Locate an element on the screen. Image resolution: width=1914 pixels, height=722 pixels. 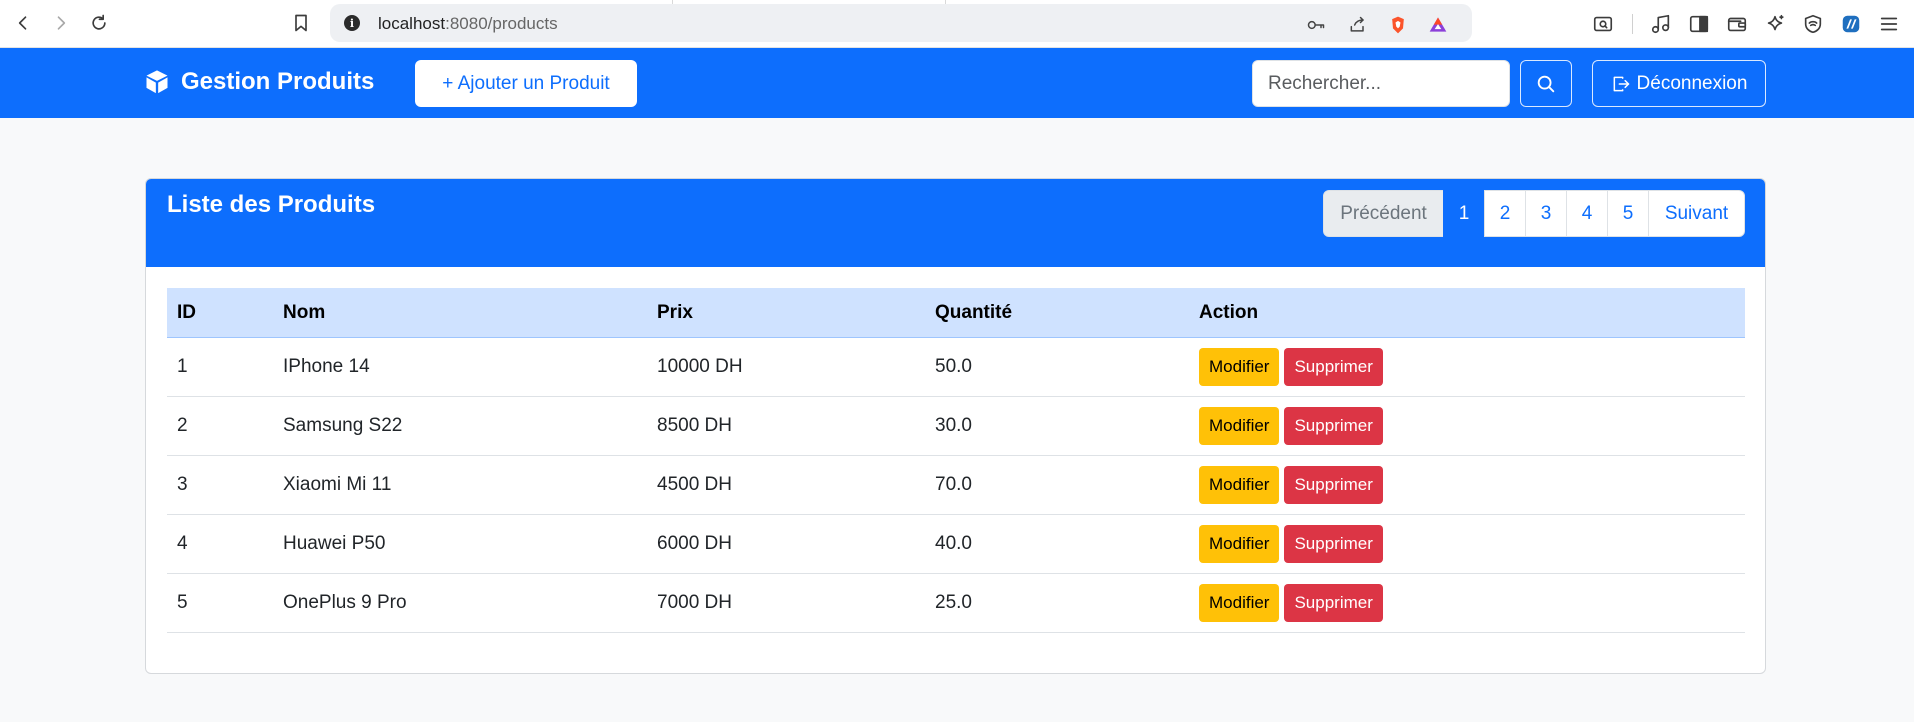
brand-title: Gestion Produits is located at coordinates (278, 81).